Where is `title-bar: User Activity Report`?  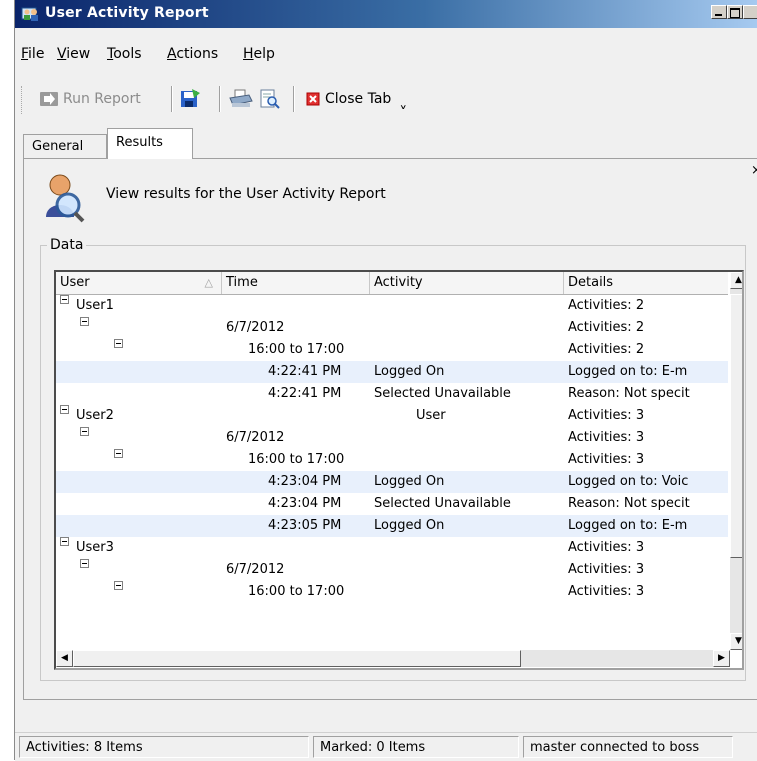
title-bar: User Activity Report is located at coordinates (386, 14).